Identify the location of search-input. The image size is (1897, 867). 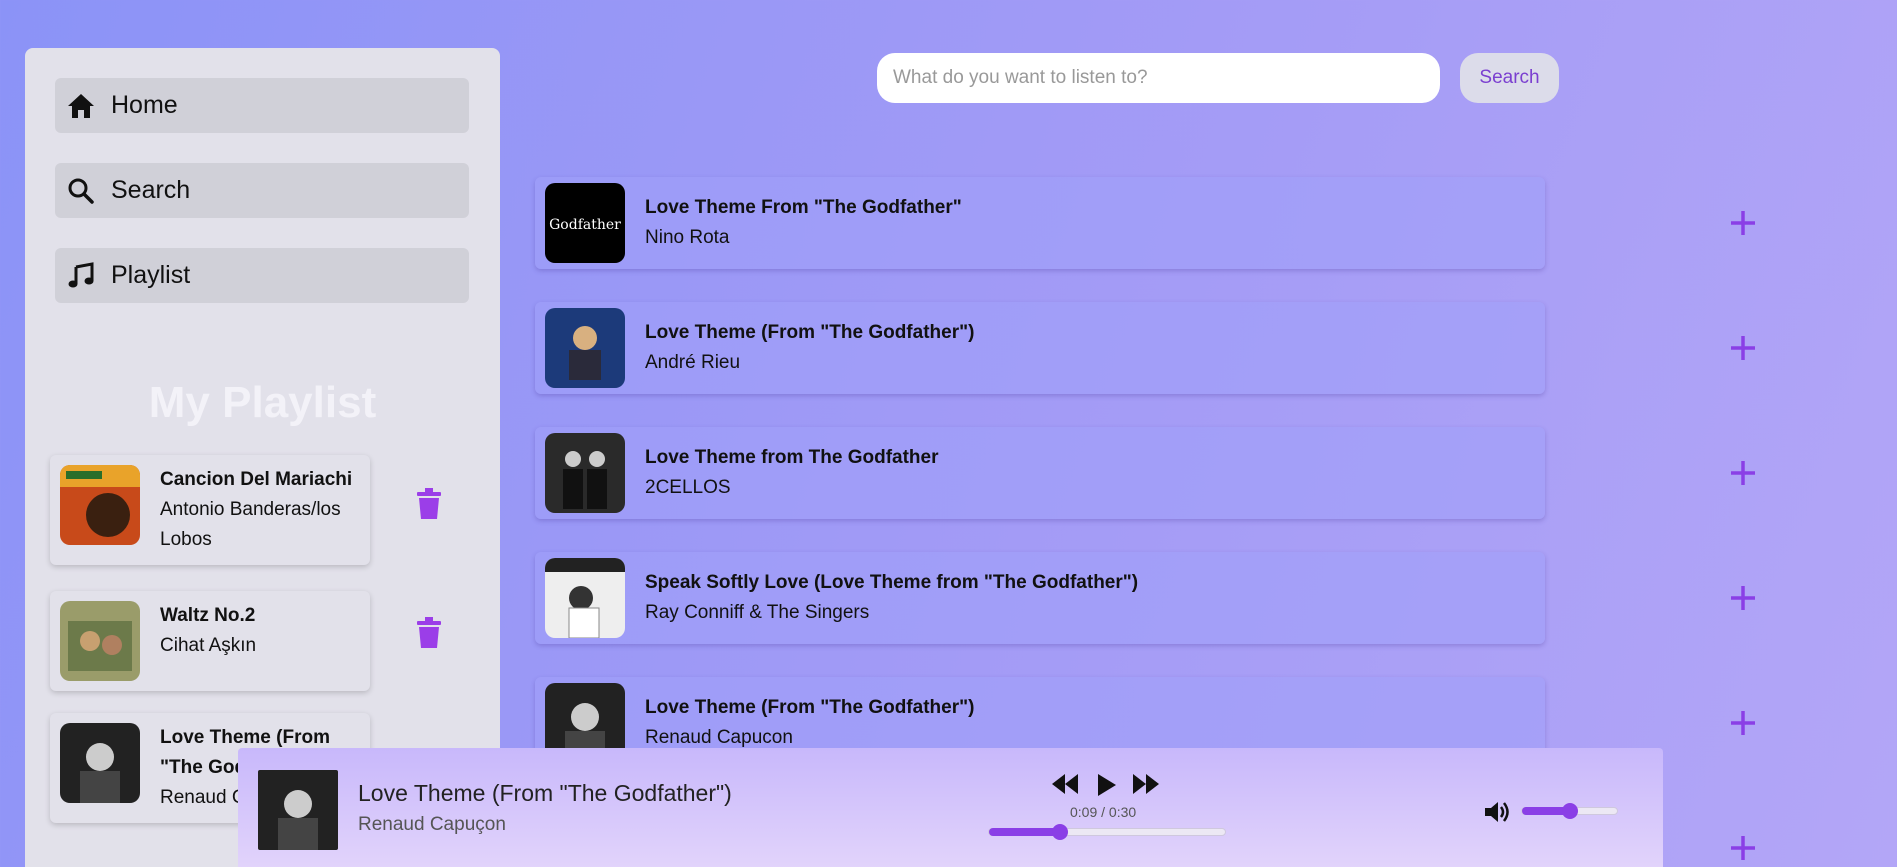
(1158, 78).